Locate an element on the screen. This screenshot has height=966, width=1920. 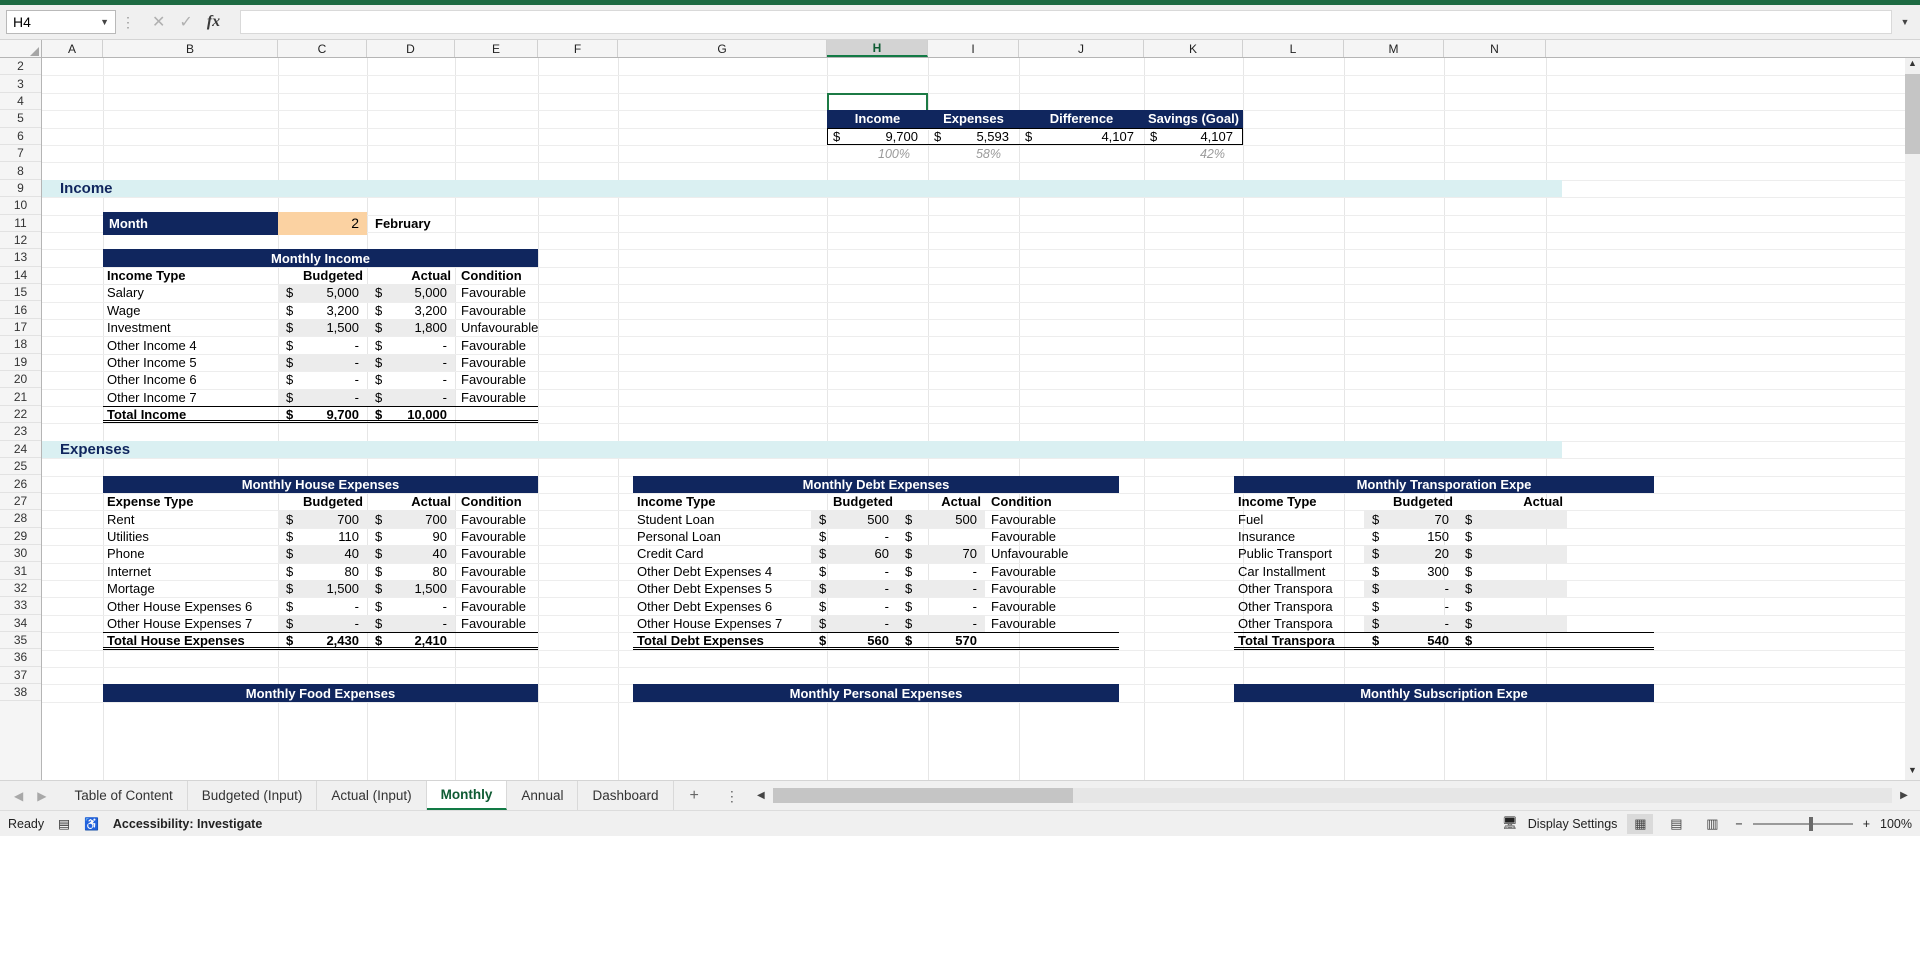
scroll-left-icon: ◀ is located at coordinates (761, 795).